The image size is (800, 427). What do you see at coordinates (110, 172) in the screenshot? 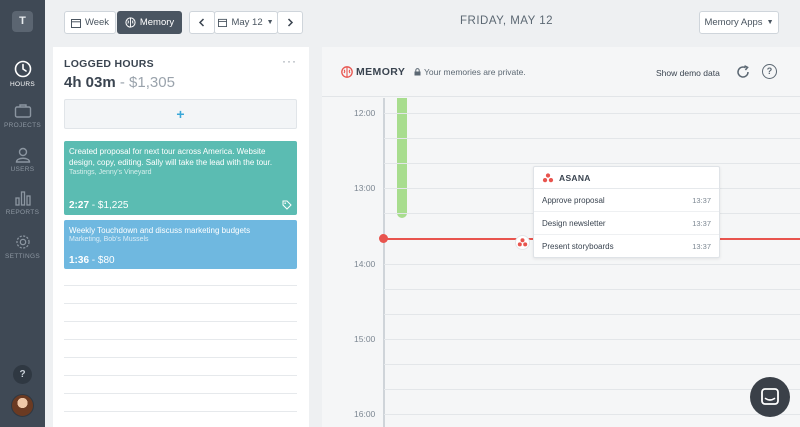
I see `entry-project: Tastings, Jenny's Vineyard` at bounding box center [110, 172].